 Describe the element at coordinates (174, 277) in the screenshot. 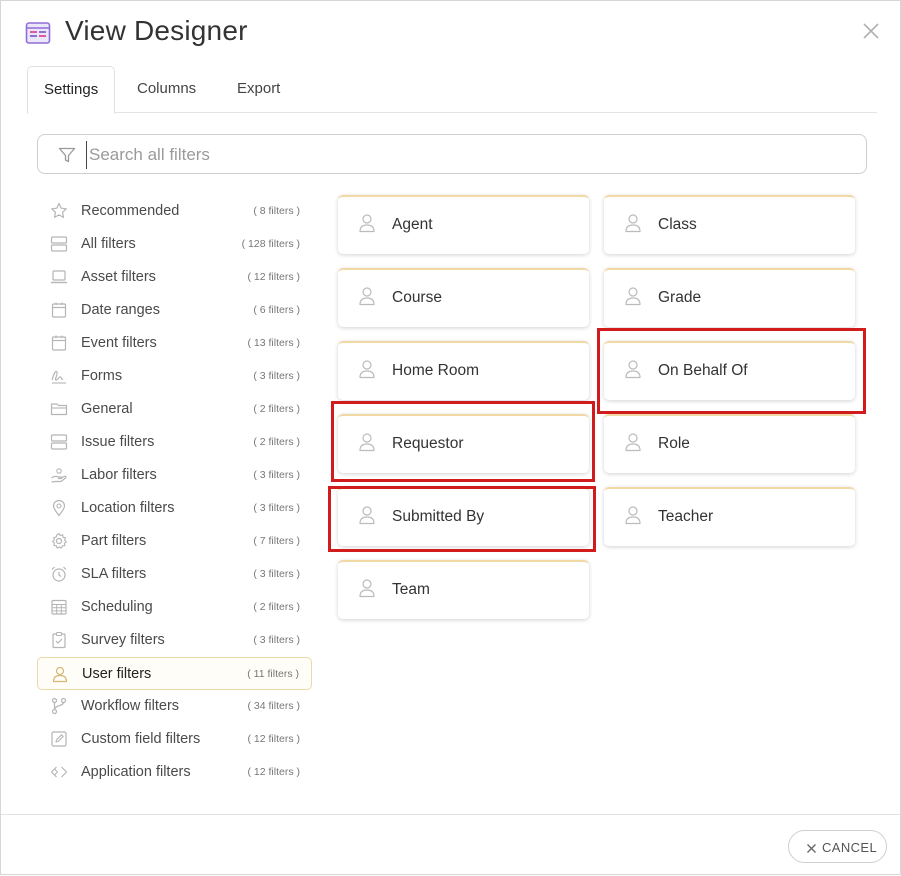

I see `sidebar-item-asset-filters: Asset filters ( 12 filters )` at that location.